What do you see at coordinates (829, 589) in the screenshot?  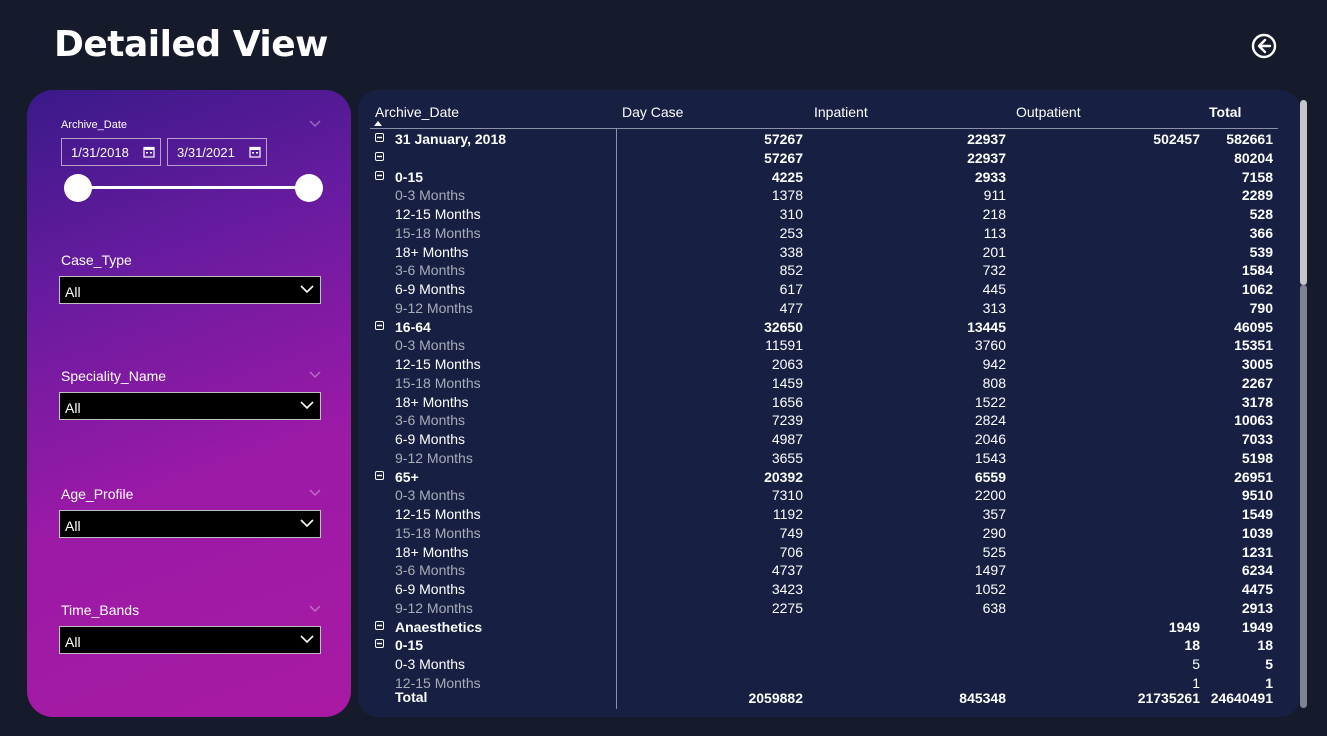 I see `table-row: 6-9 Months 3423 1052 4475` at bounding box center [829, 589].